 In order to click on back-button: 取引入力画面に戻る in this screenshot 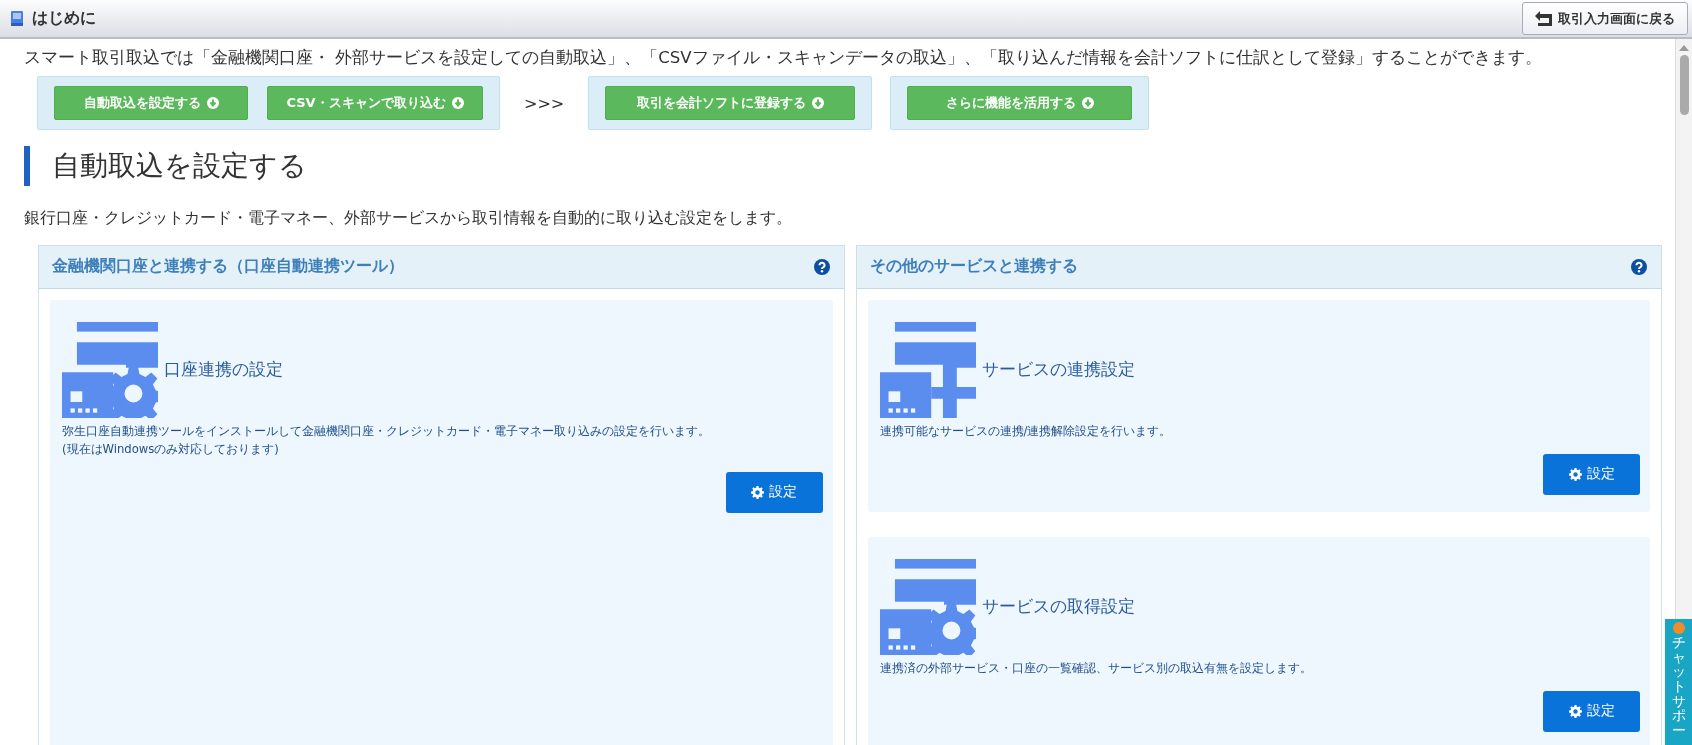, I will do `click(1605, 18)`.